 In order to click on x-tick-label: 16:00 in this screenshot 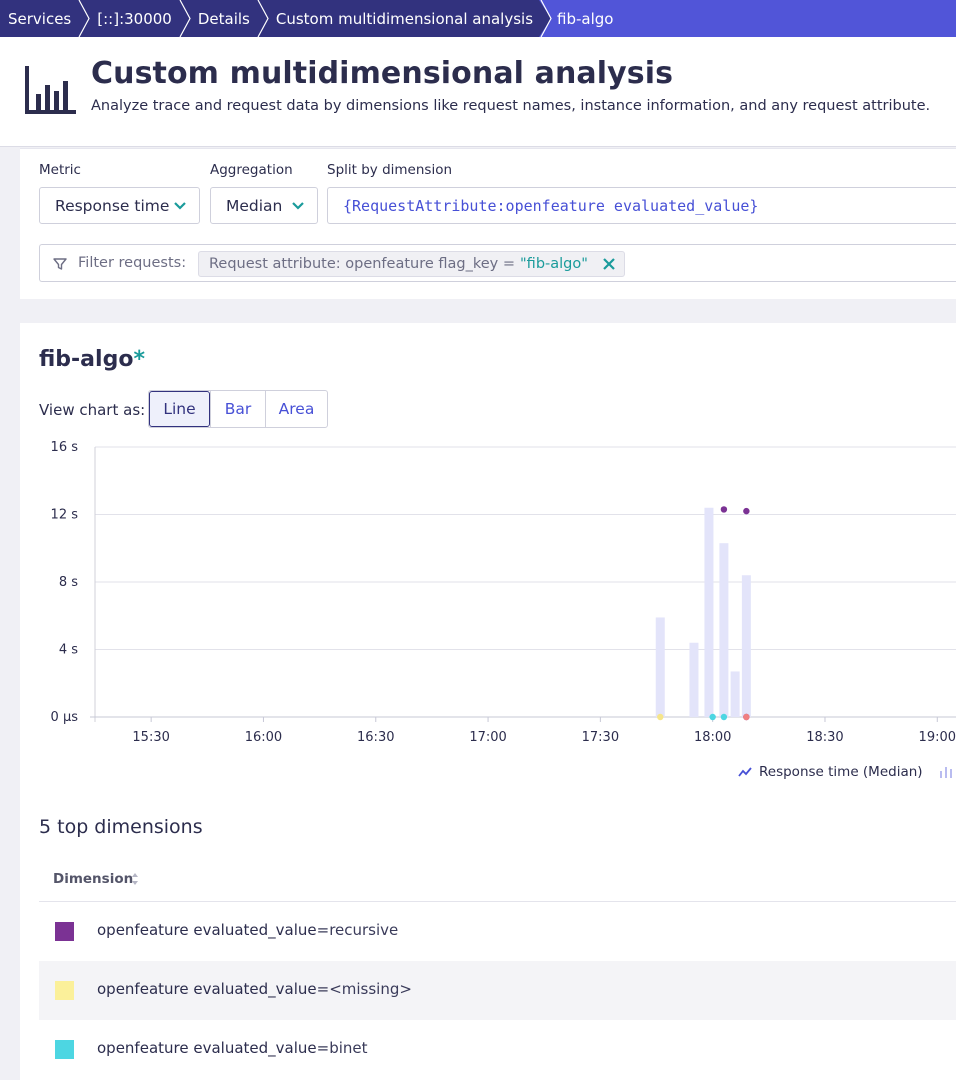, I will do `click(263, 737)`.